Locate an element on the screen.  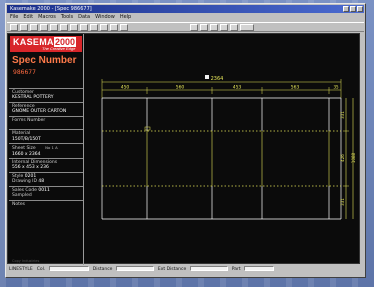
sampled-label: Sampled is located at coordinates (22, 196).